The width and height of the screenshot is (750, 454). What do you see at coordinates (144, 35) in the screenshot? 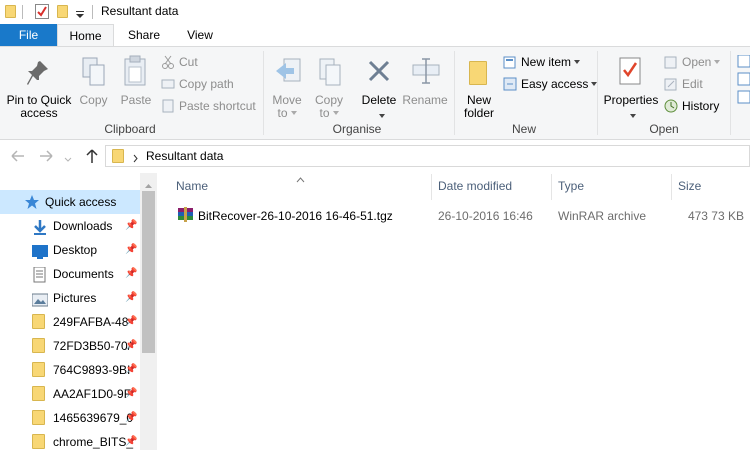
I see `tab-share: Share` at bounding box center [144, 35].